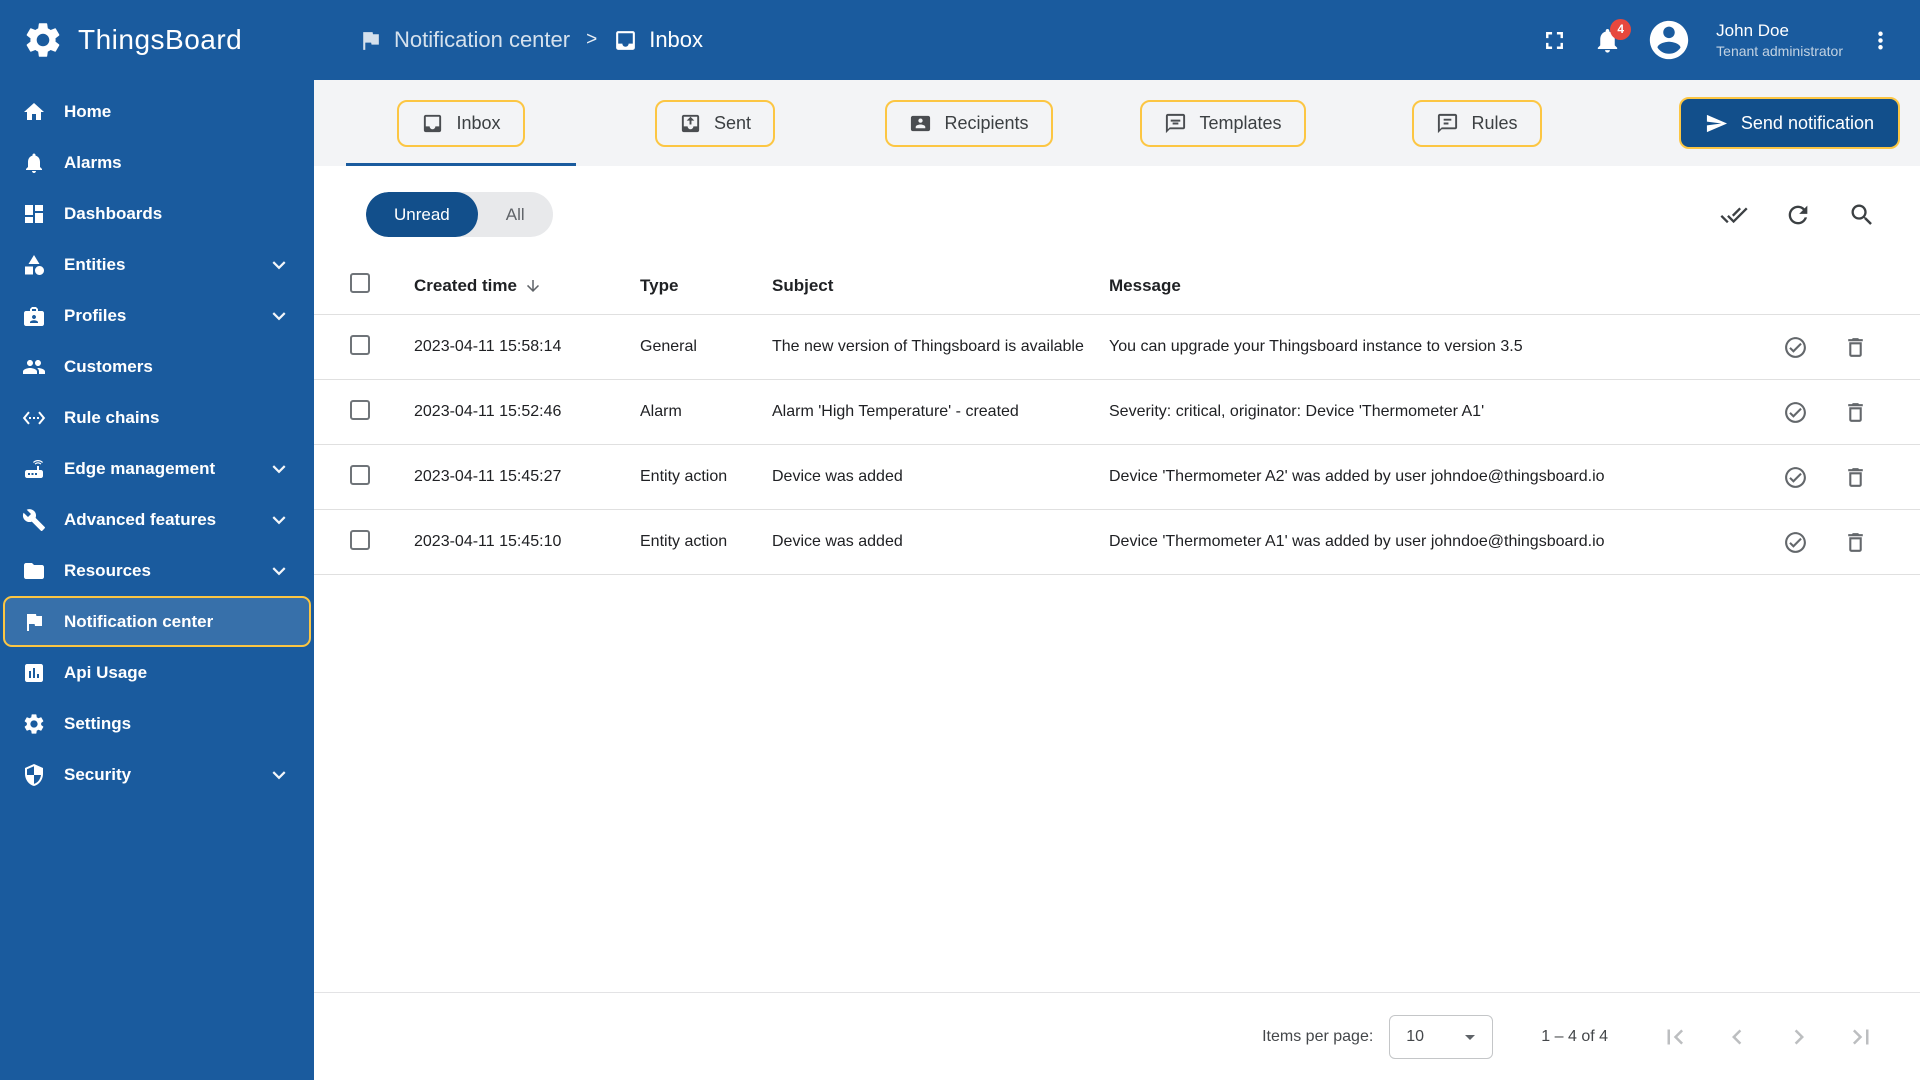 This screenshot has width=1920, height=1080. What do you see at coordinates (1880, 40) in the screenshot?
I see `more-menu-button` at bounding box center [1880, 40].